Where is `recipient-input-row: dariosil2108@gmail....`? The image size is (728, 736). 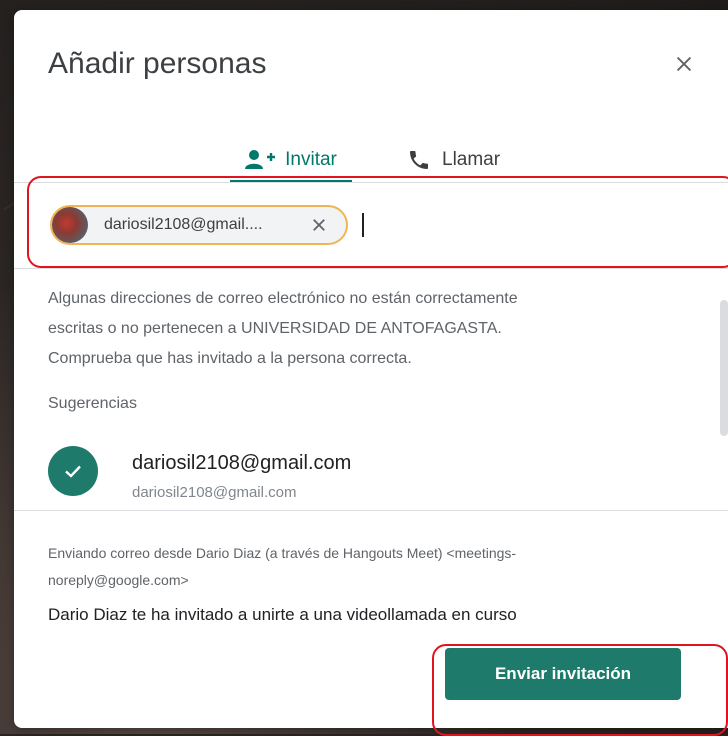
recipient-input-row: dariosil2108@gmail.... is located at coordinates (371, 225).